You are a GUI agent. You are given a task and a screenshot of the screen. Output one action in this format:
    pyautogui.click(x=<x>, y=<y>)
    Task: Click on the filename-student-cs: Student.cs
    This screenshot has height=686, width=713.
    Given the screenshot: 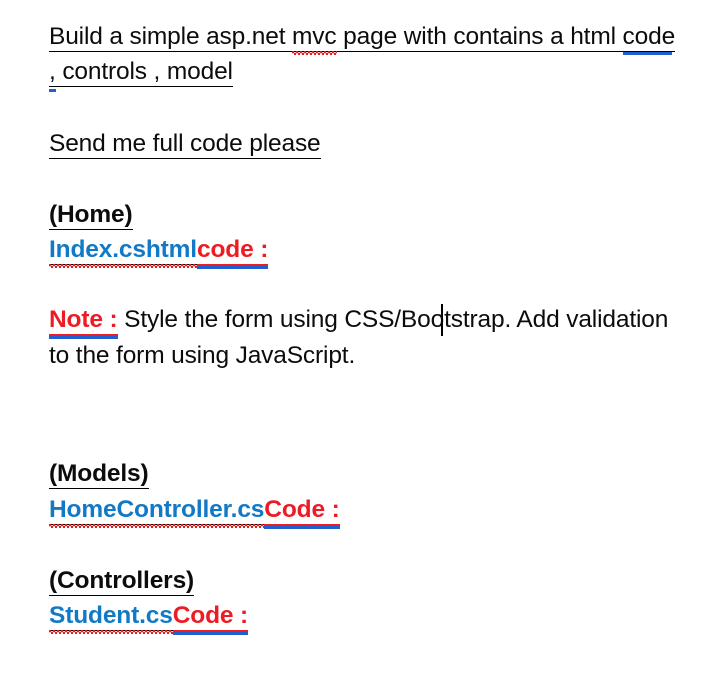 What is the action you would take?
    pyautogui.click(x=111, y=618)
    